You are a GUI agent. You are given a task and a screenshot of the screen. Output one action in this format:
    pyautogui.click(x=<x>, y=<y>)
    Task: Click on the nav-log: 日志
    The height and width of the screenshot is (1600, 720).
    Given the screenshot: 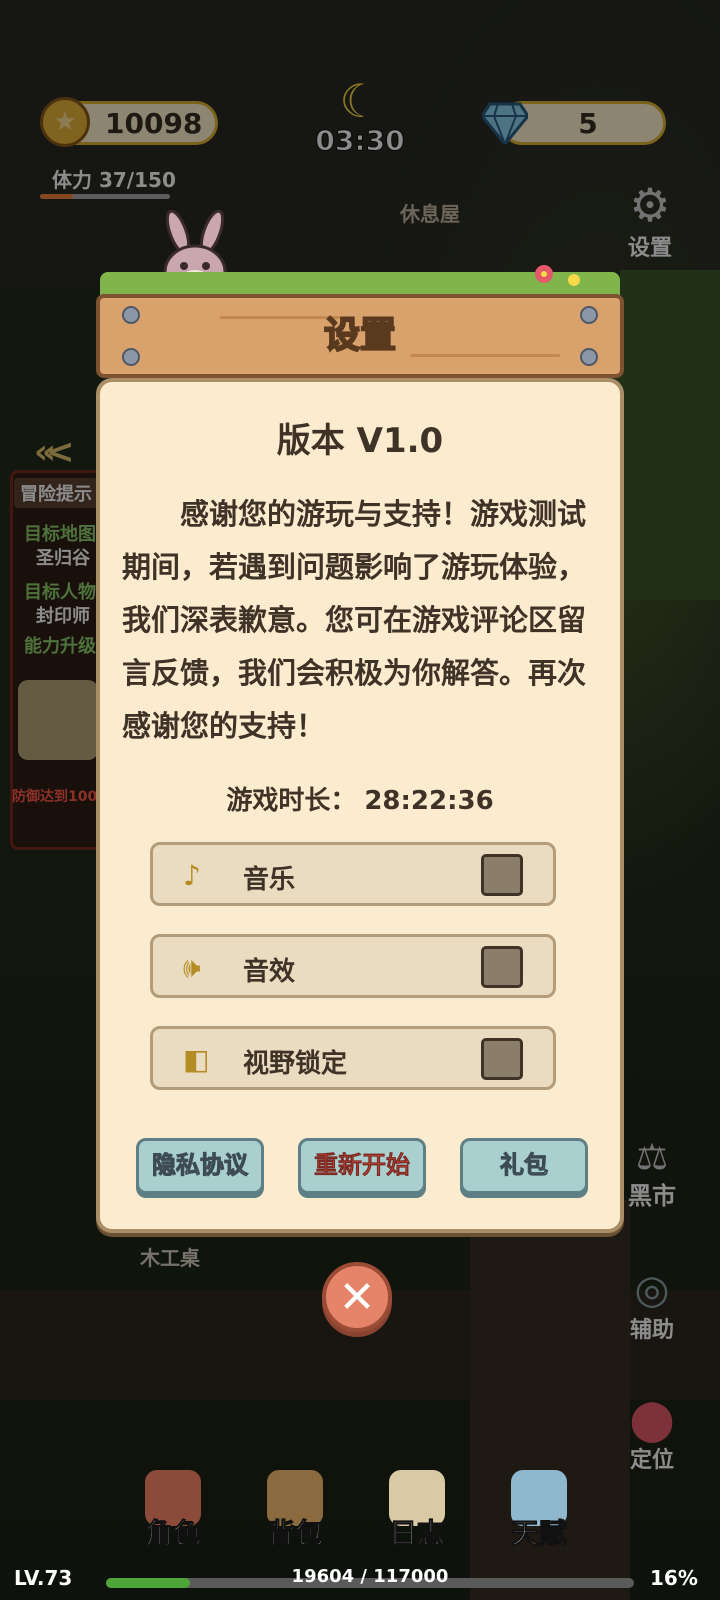 What is the action you would take?
    pyautogui.click(x=417, y=1511)
    